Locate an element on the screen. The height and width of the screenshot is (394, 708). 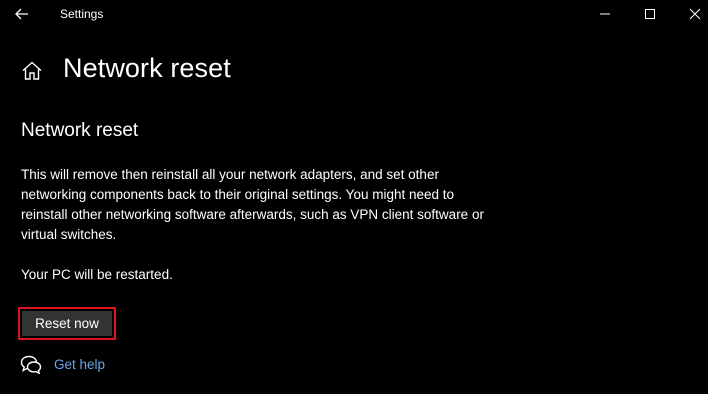
section-title: Network reset is located at coordinates (80, 130).